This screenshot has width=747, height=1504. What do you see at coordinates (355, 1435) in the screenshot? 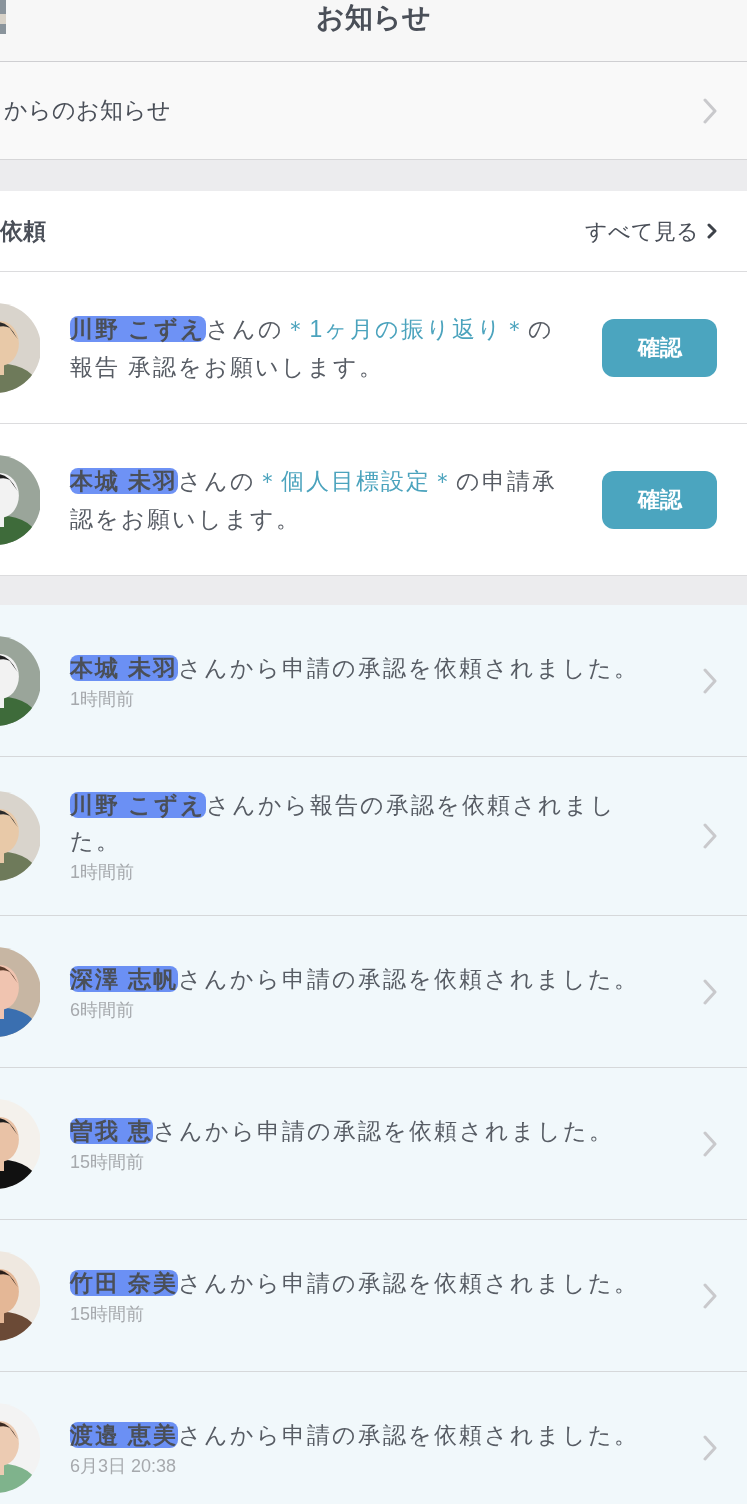
I see `notification-message: 渡邉 恵美 さんから申請の承認を依頼されました。` at bounding box center [355, 1435].